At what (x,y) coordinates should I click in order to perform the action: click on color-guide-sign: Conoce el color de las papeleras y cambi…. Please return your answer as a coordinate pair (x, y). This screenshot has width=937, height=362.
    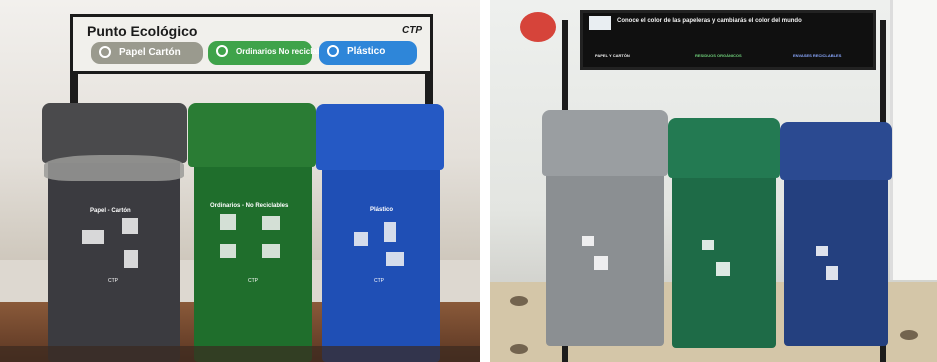
    Looking at the image, I should click on (728, 40).